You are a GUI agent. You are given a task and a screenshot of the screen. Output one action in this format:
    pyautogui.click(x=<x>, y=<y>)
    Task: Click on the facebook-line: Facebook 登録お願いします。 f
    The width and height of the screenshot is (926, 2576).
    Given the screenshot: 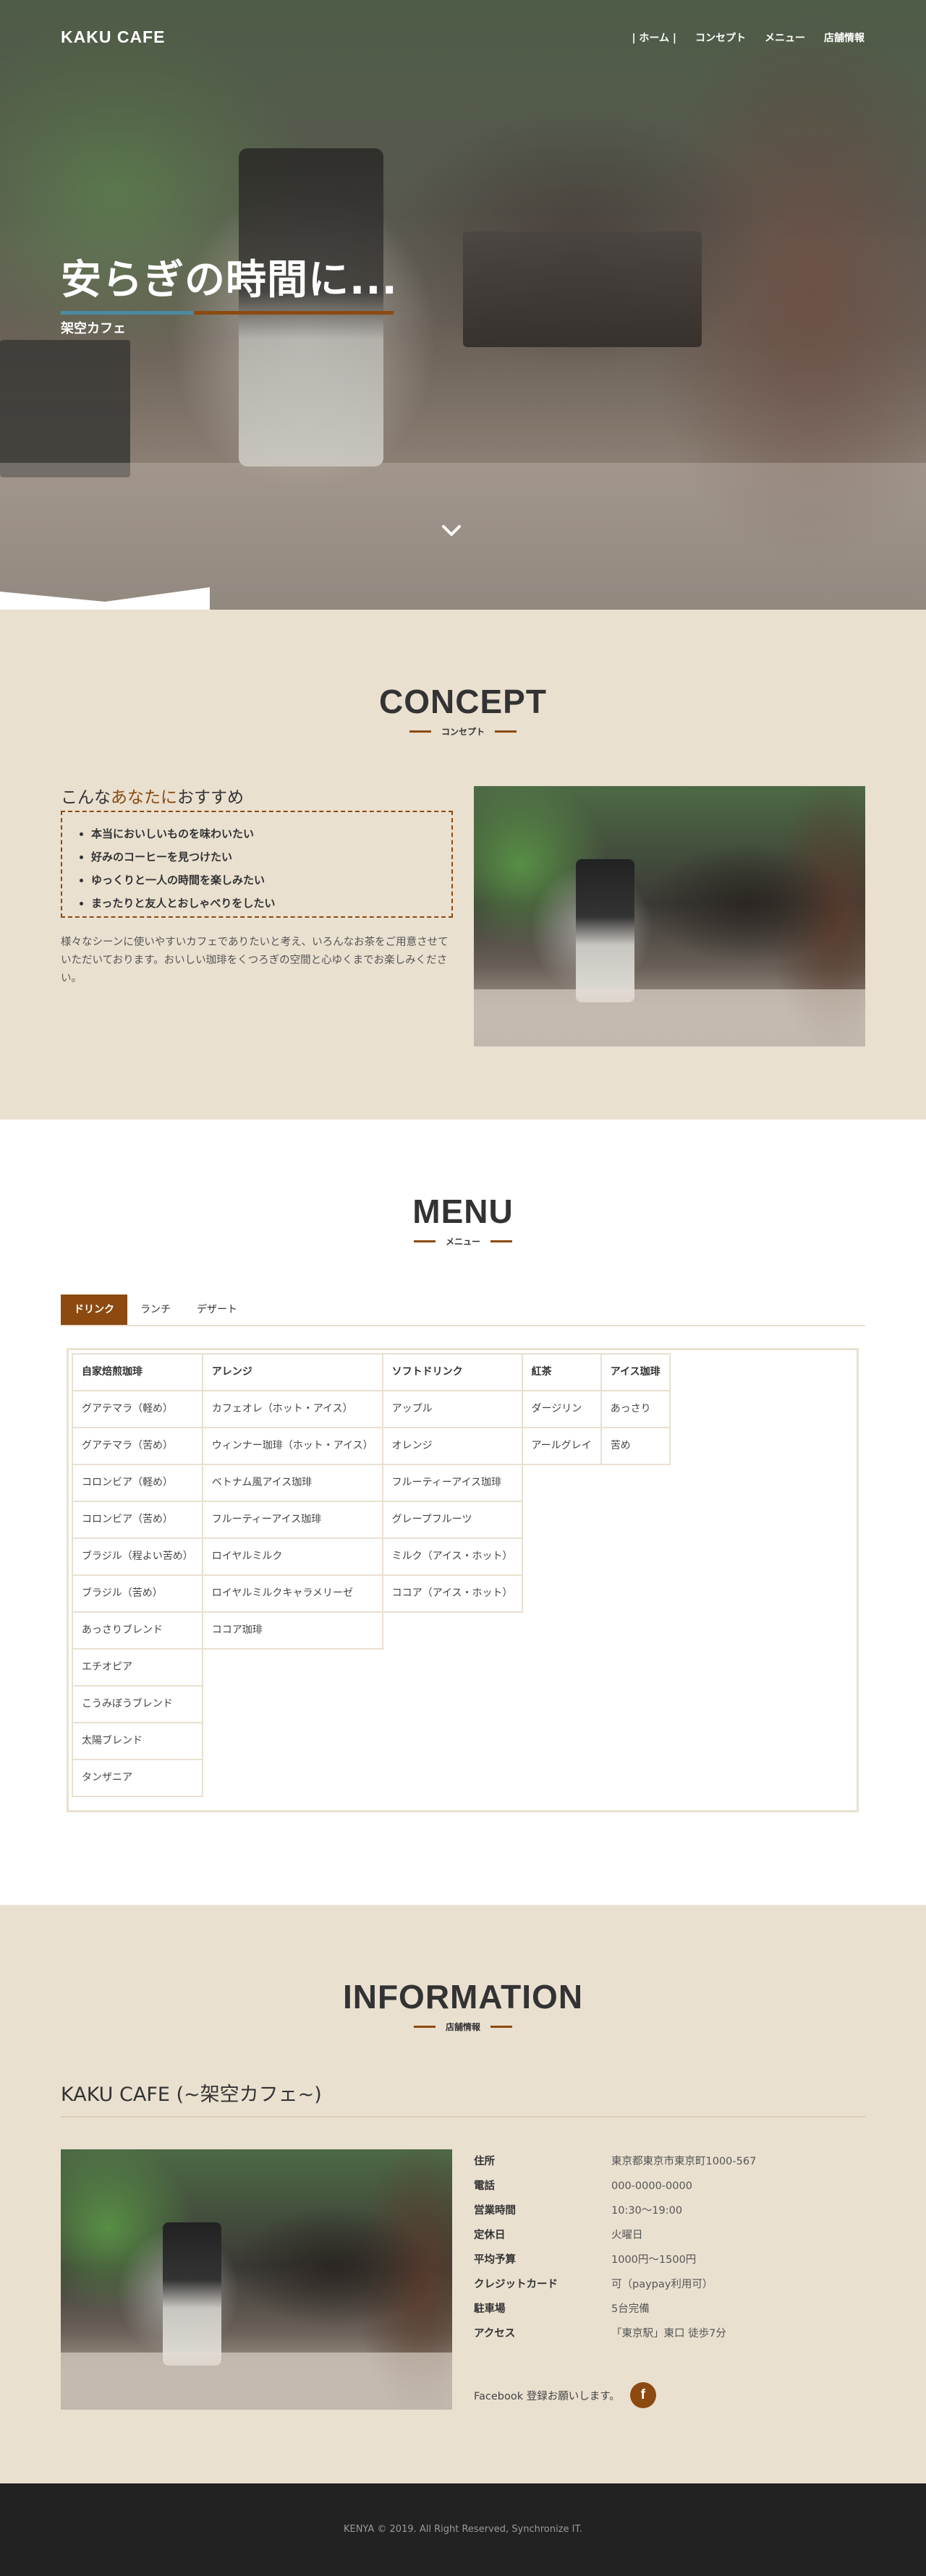 What is the action you would take?
    pyautogui.click(x=565, y=2395)
    